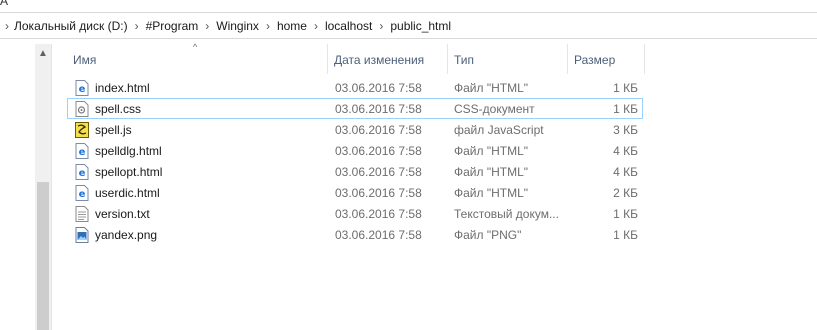  I want to click on navigation-pane-scrollbar: ▲, so click(43, 187).